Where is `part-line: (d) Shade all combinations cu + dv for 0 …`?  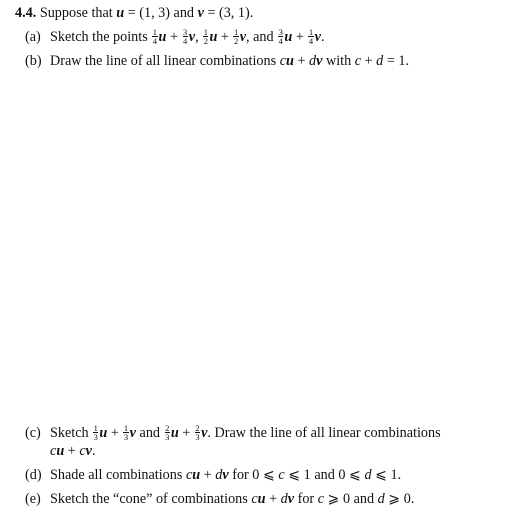
part-line: (d) Shade all combinations cu + dv for 0 … is located at coordinates (255, 475).